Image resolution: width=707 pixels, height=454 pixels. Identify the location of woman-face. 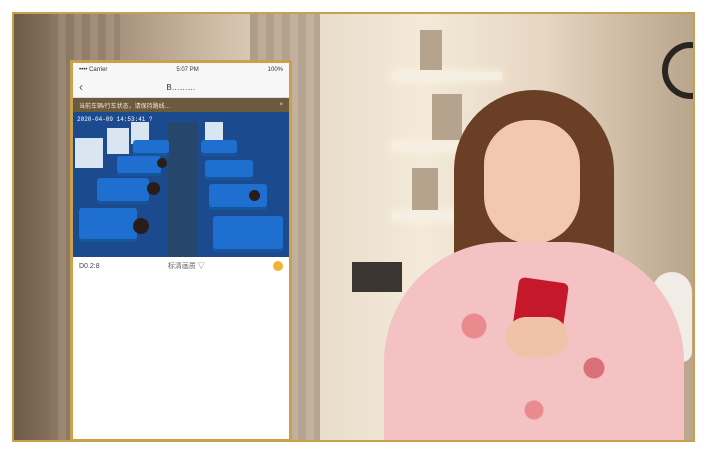
(532, 182).